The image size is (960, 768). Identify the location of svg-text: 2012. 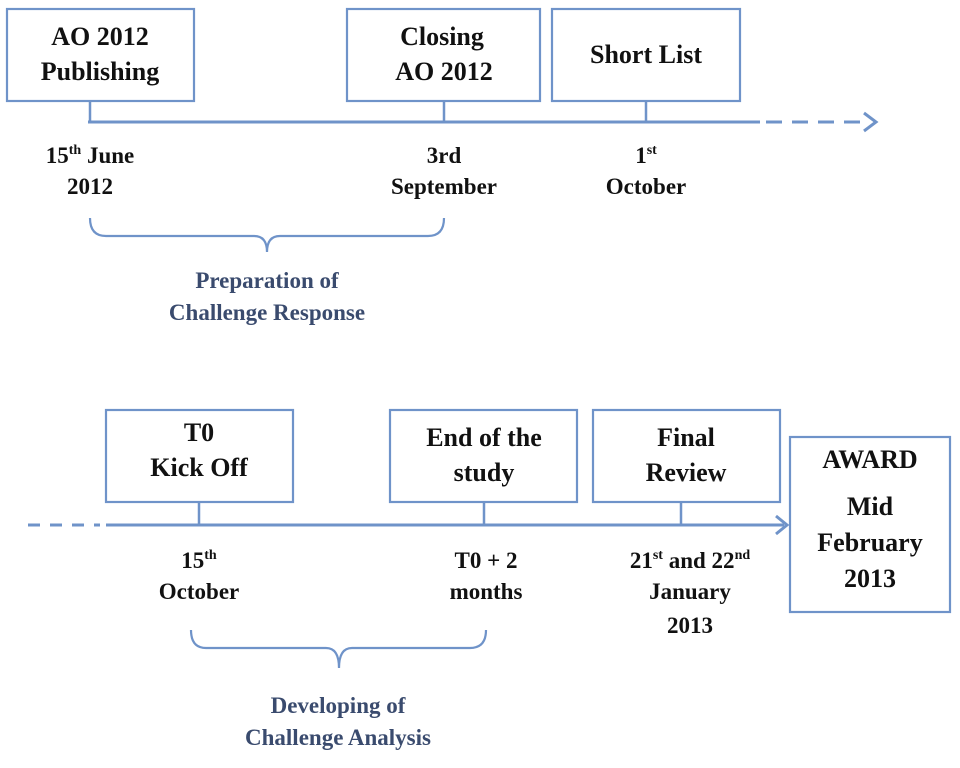
(90, 186).